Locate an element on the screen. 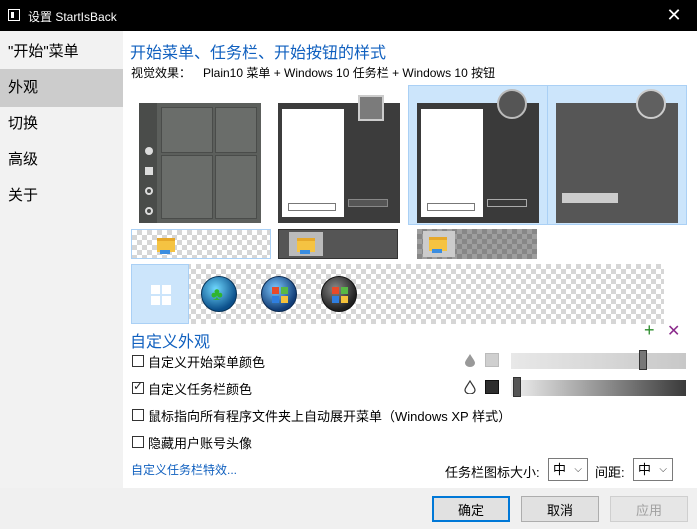  sidebar-item-advanced: 高级 is located at coordinates (61, 160).